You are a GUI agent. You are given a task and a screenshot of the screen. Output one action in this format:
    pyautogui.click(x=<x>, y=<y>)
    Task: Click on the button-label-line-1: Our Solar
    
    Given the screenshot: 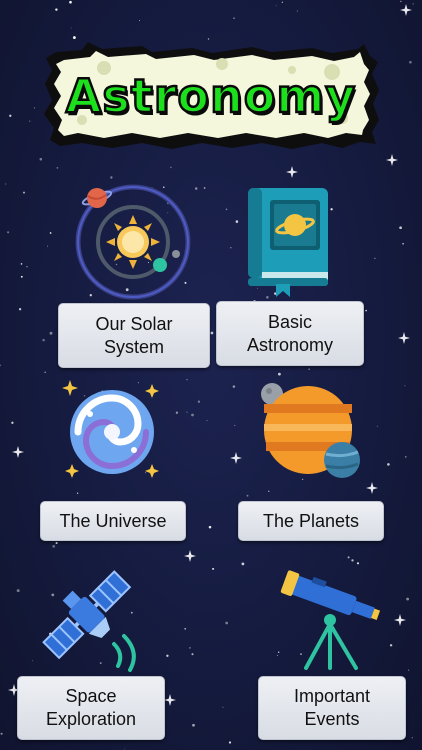 What is the action you would take?
    pyautogui.click(x=134, y=323)
    